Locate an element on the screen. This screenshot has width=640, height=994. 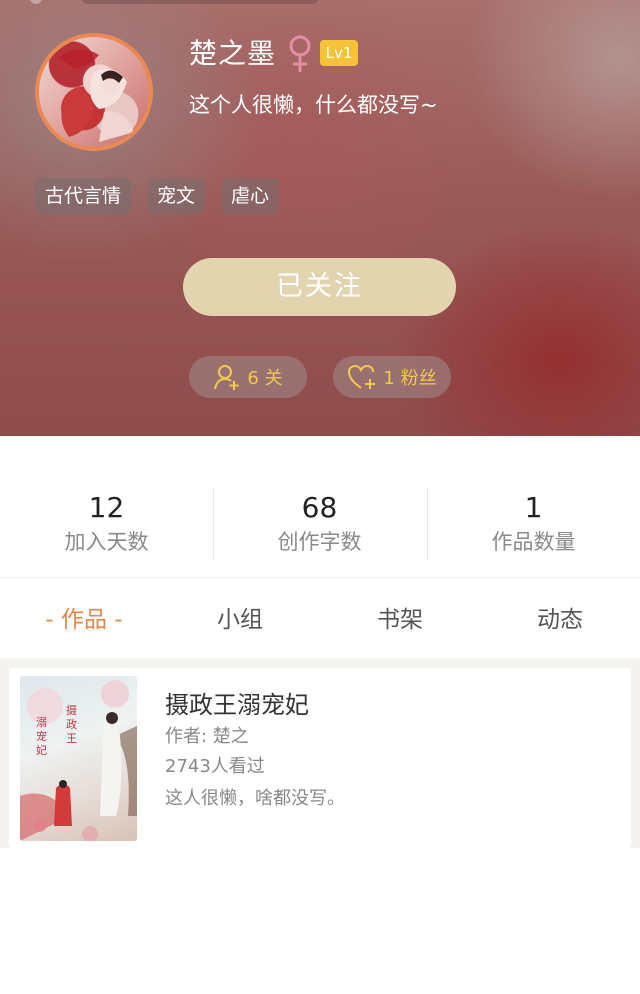
tag-chip: 虐心 is located at coordinates (250, 196).